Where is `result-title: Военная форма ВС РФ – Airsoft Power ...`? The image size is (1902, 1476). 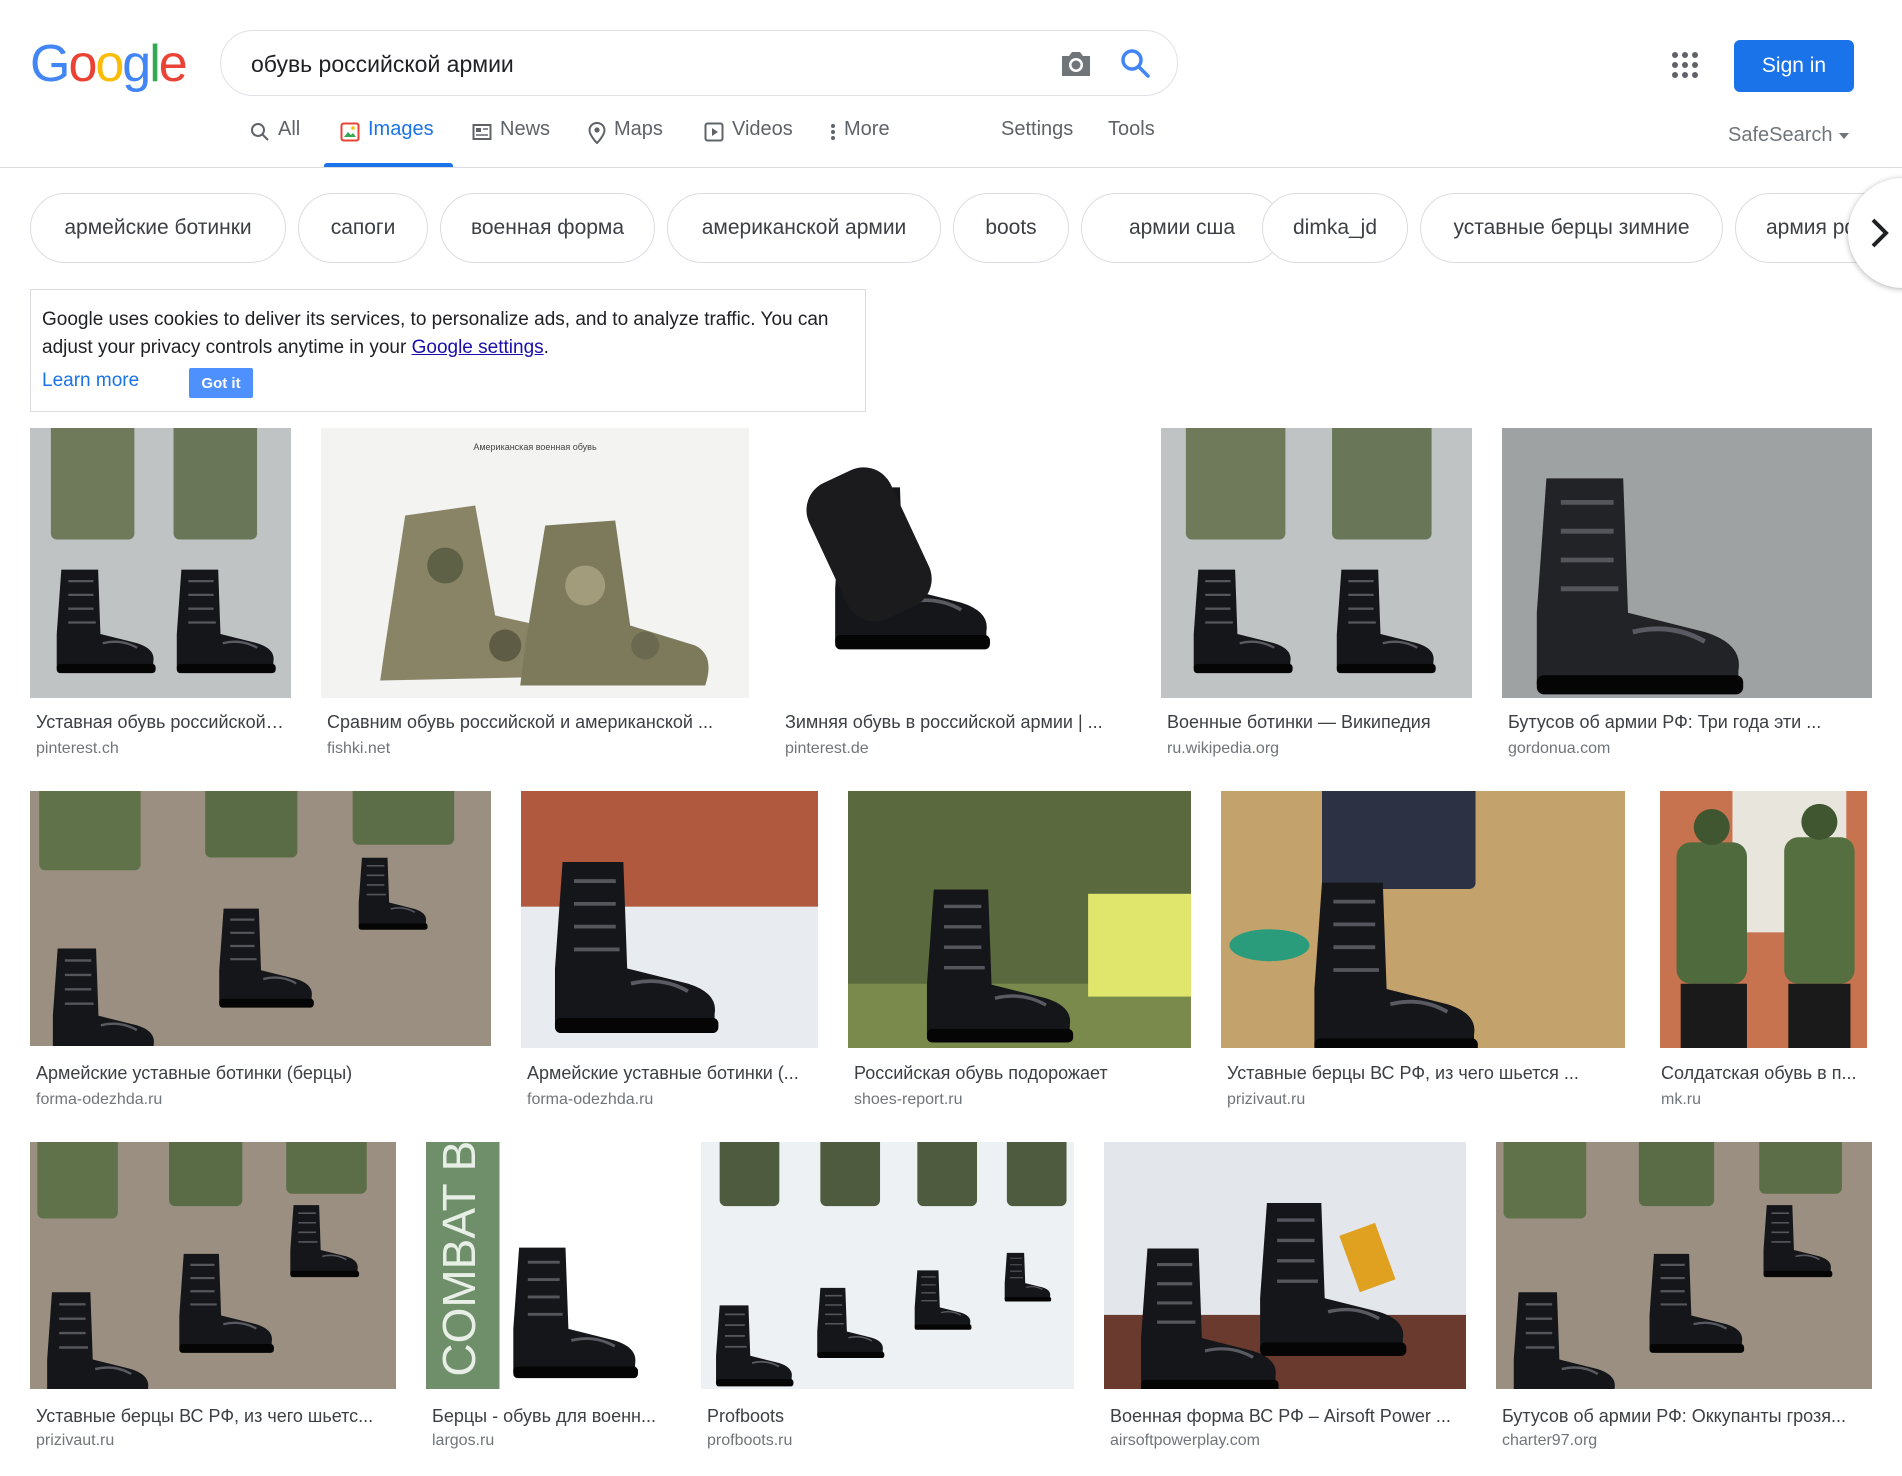 result-title: Военная форма ВС РФ – Airsoft Power ... is located at coordinates (1280, 1416).